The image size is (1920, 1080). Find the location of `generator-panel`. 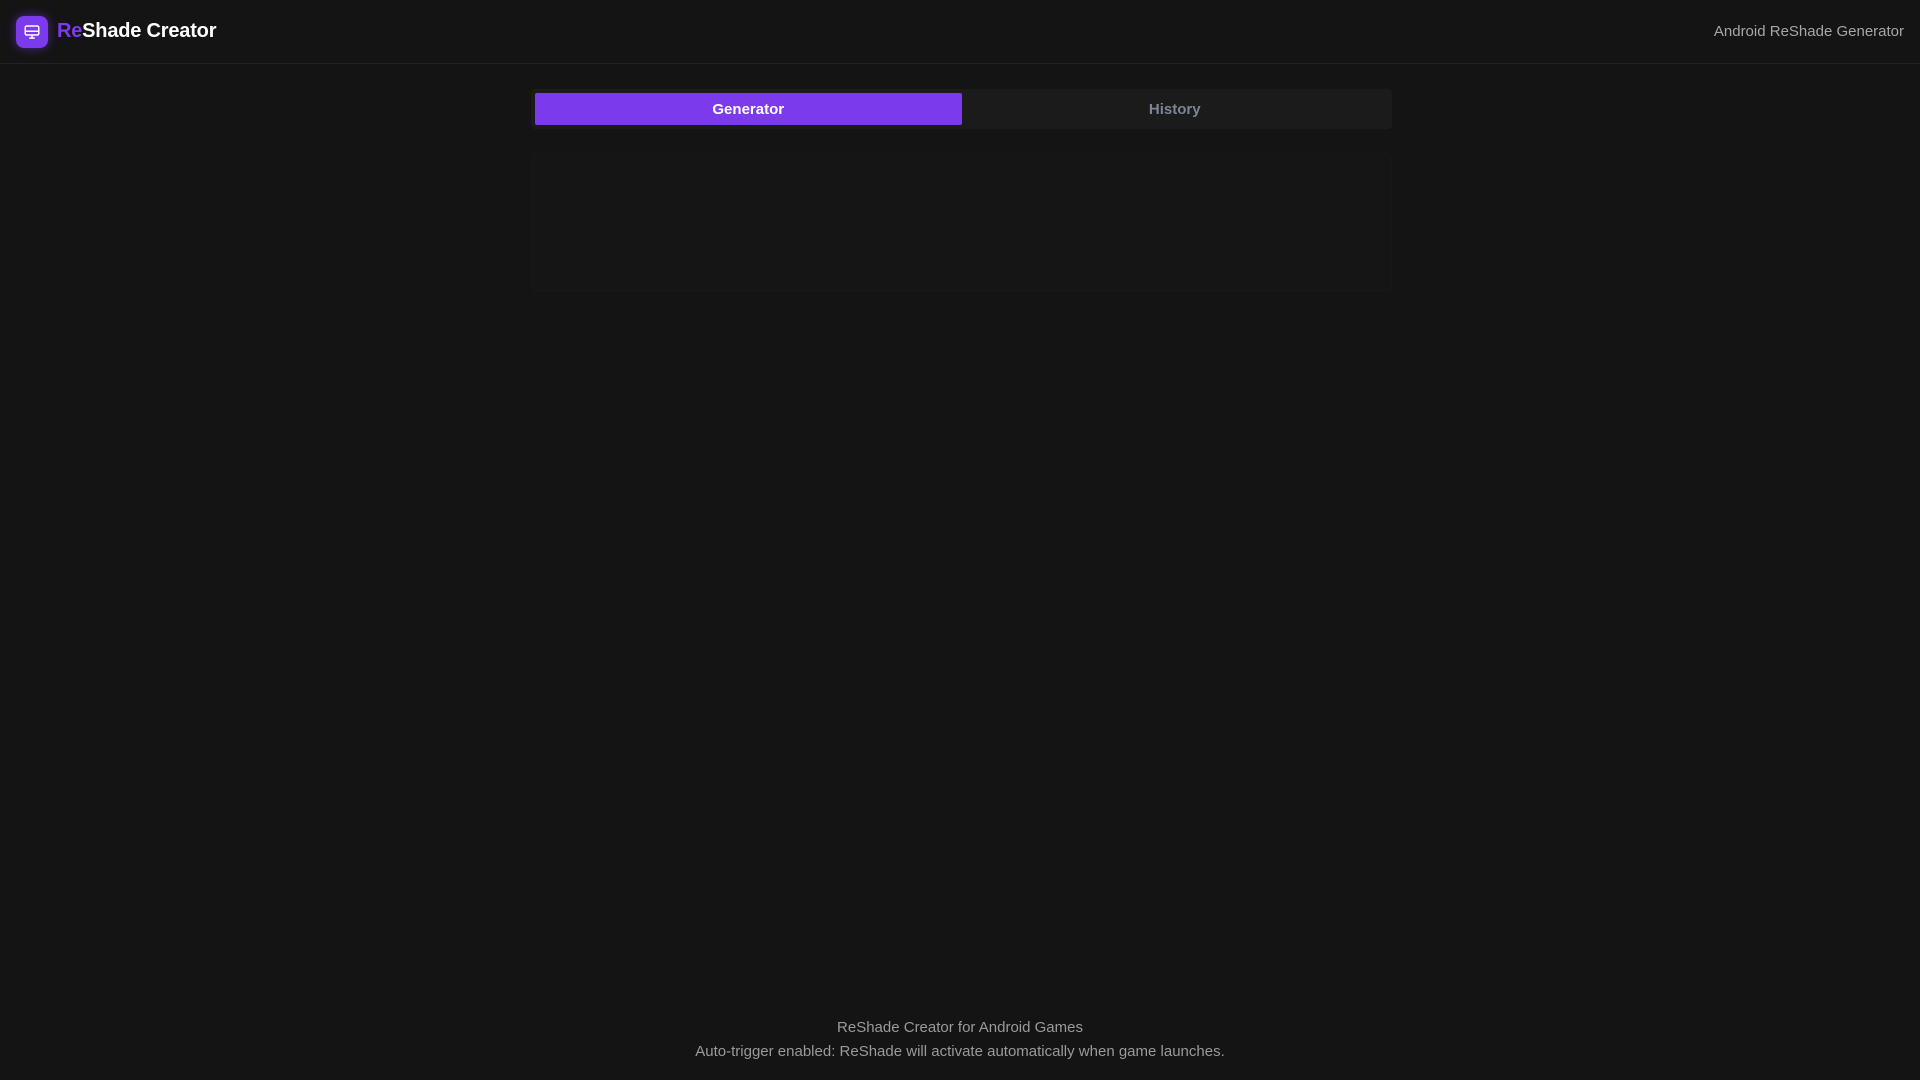

generator-panel is located at coordinates (961, 222).